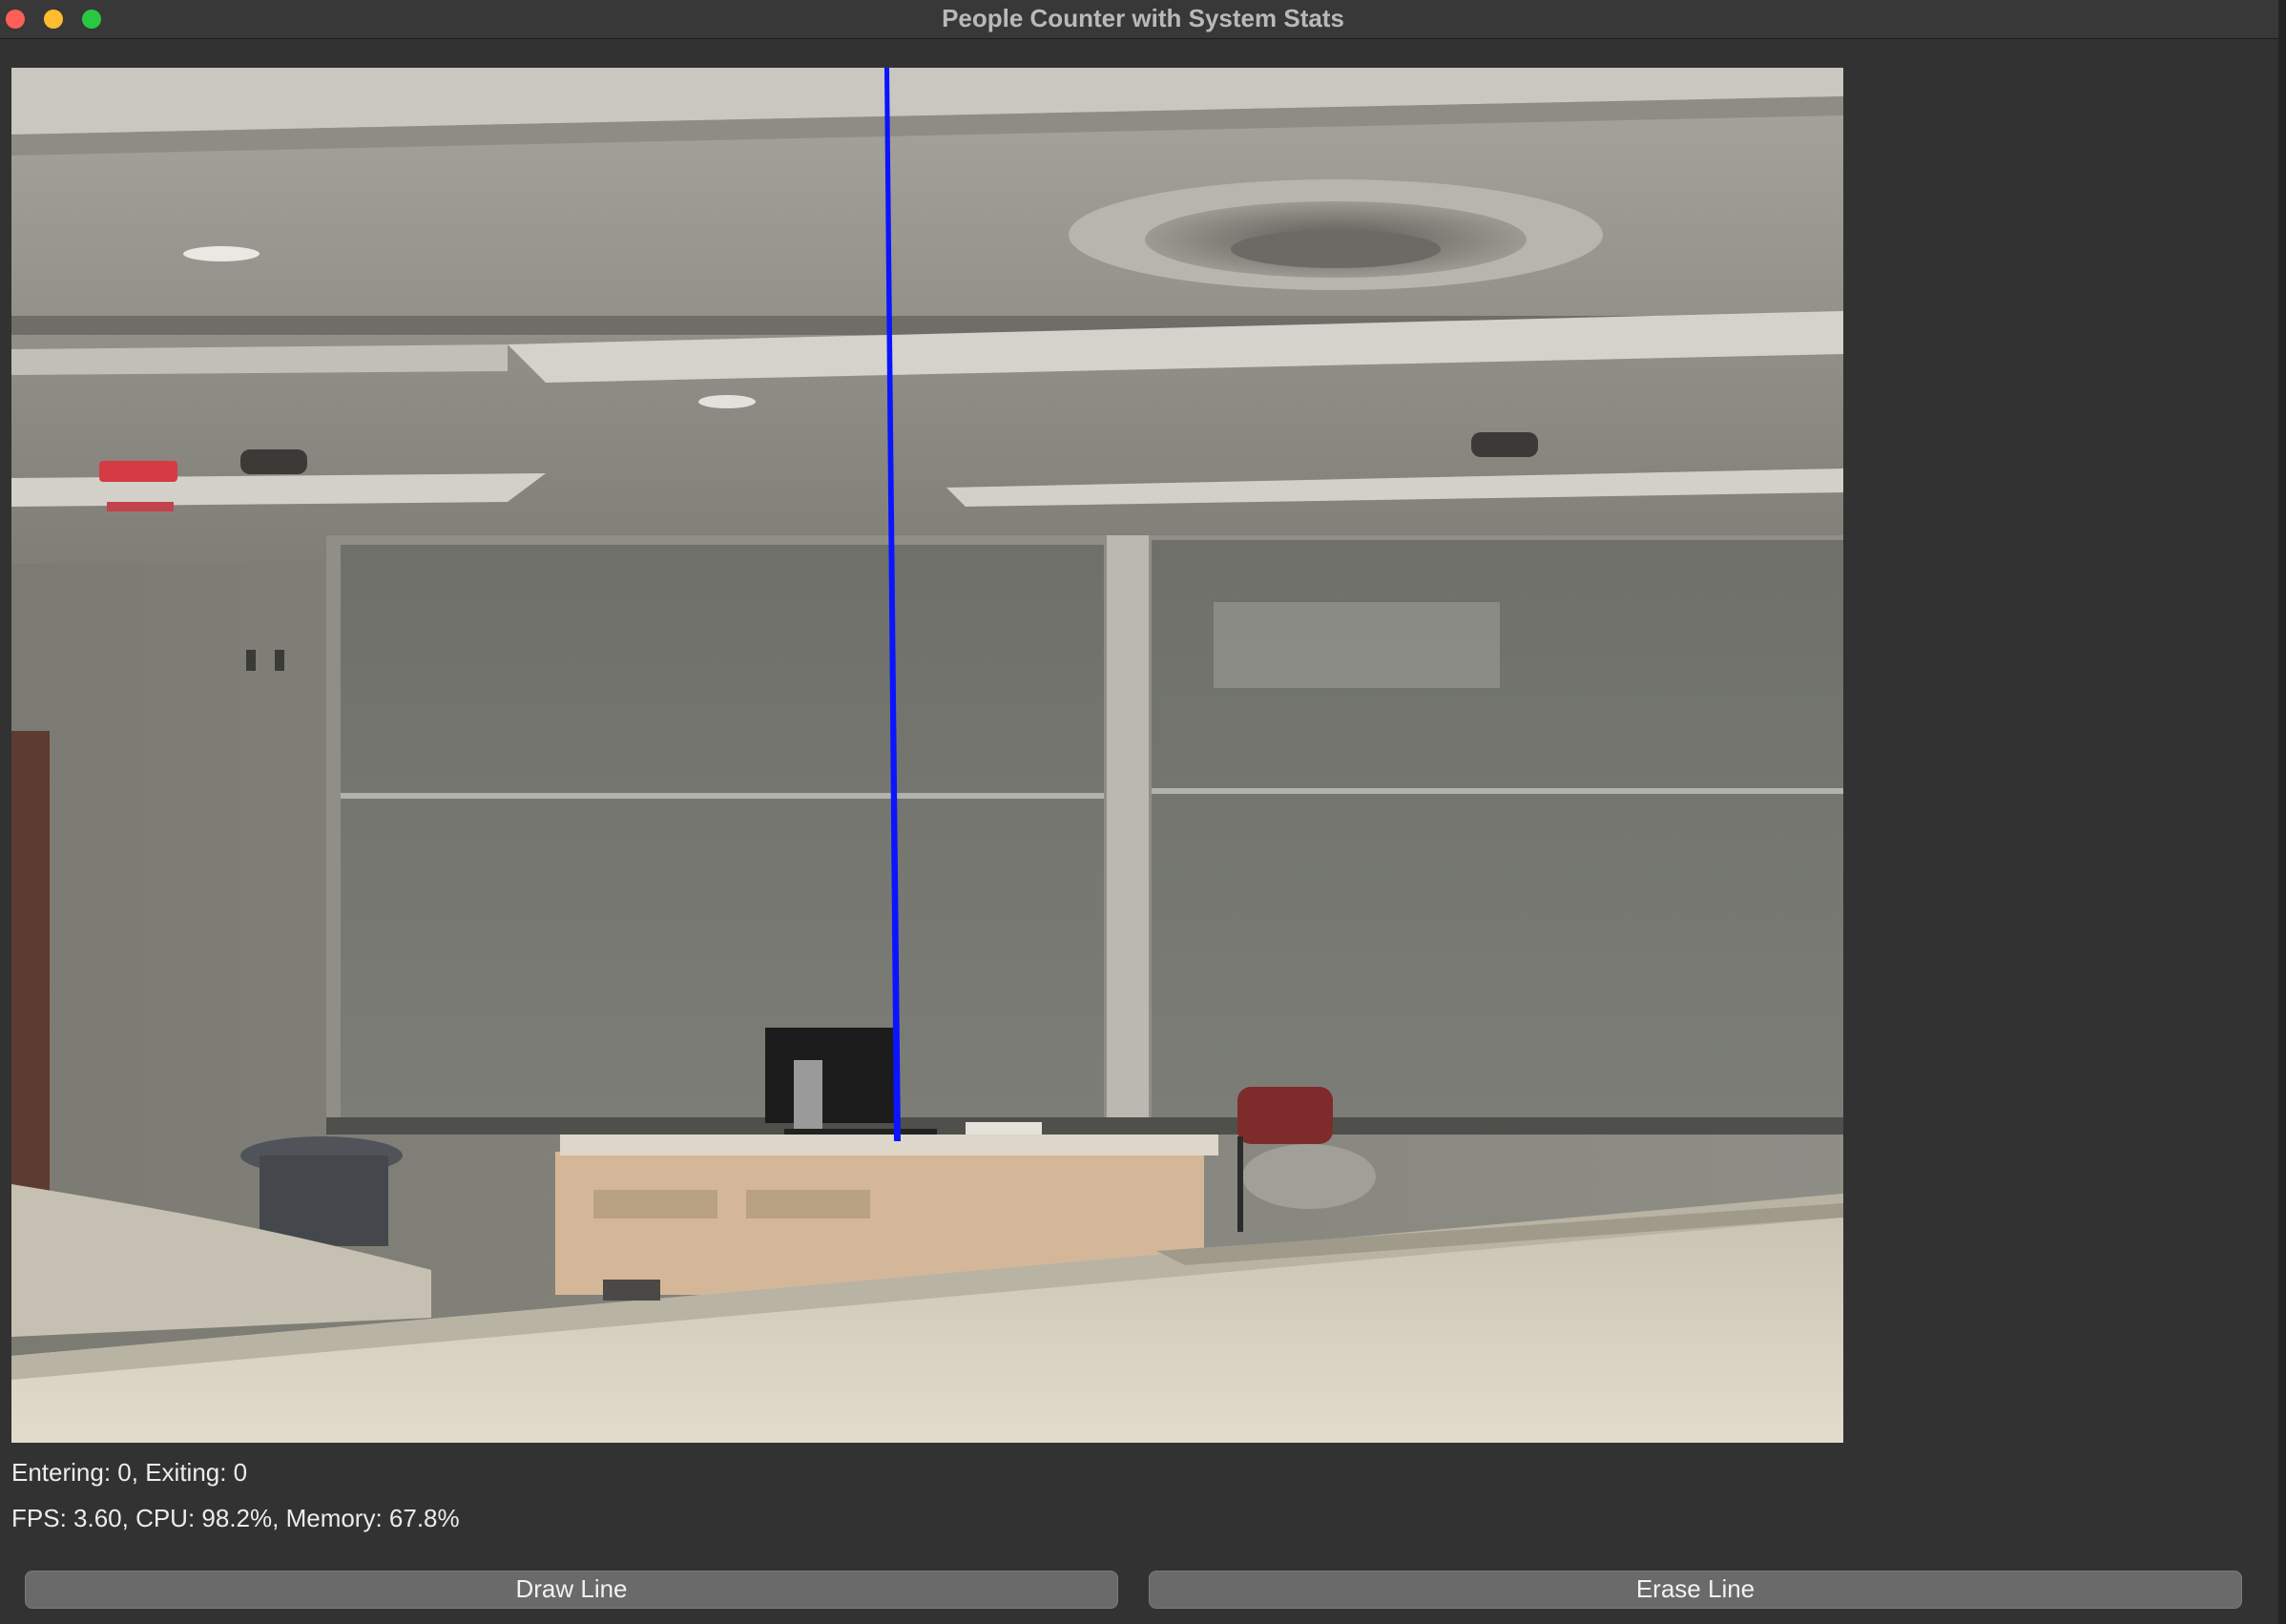  Describe the element at coordinates (571, 1590) in the screenshot. I see `draw-line-button: Draw Line` at that location.